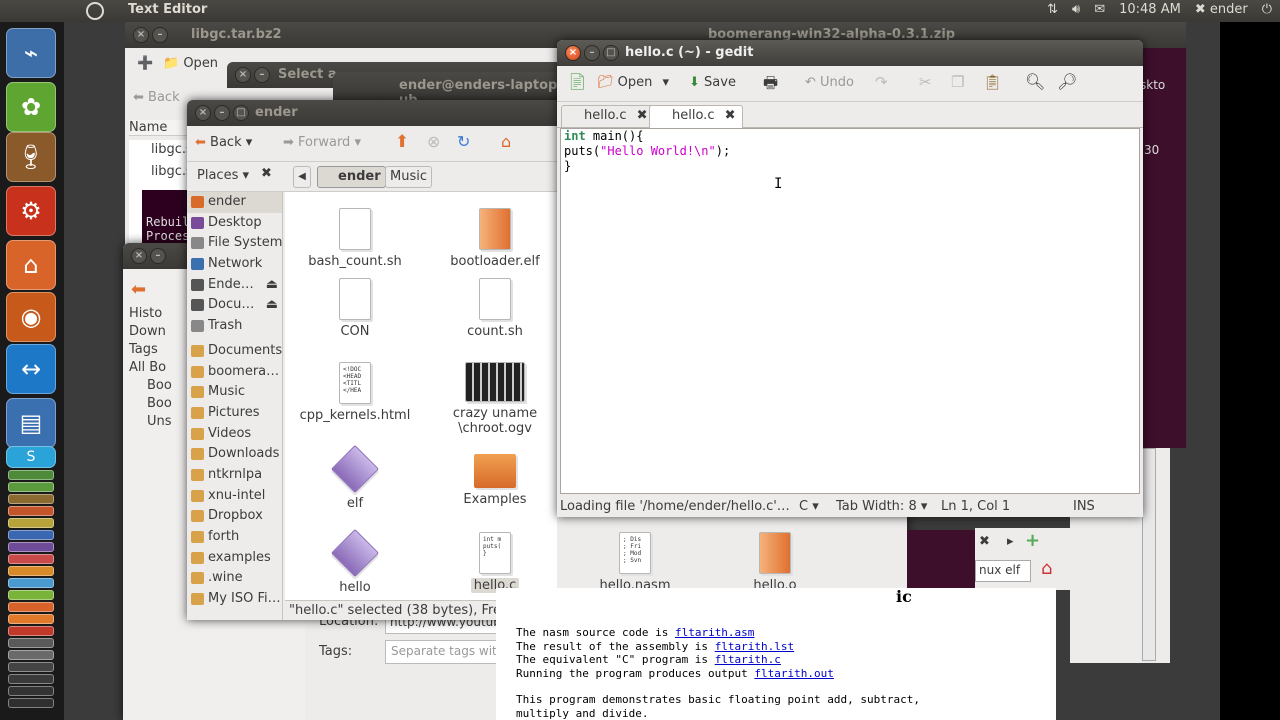  Describe the element at coordinates (495, 238) in the screenshot. I see `file-item: bootloader.elf` at that location.